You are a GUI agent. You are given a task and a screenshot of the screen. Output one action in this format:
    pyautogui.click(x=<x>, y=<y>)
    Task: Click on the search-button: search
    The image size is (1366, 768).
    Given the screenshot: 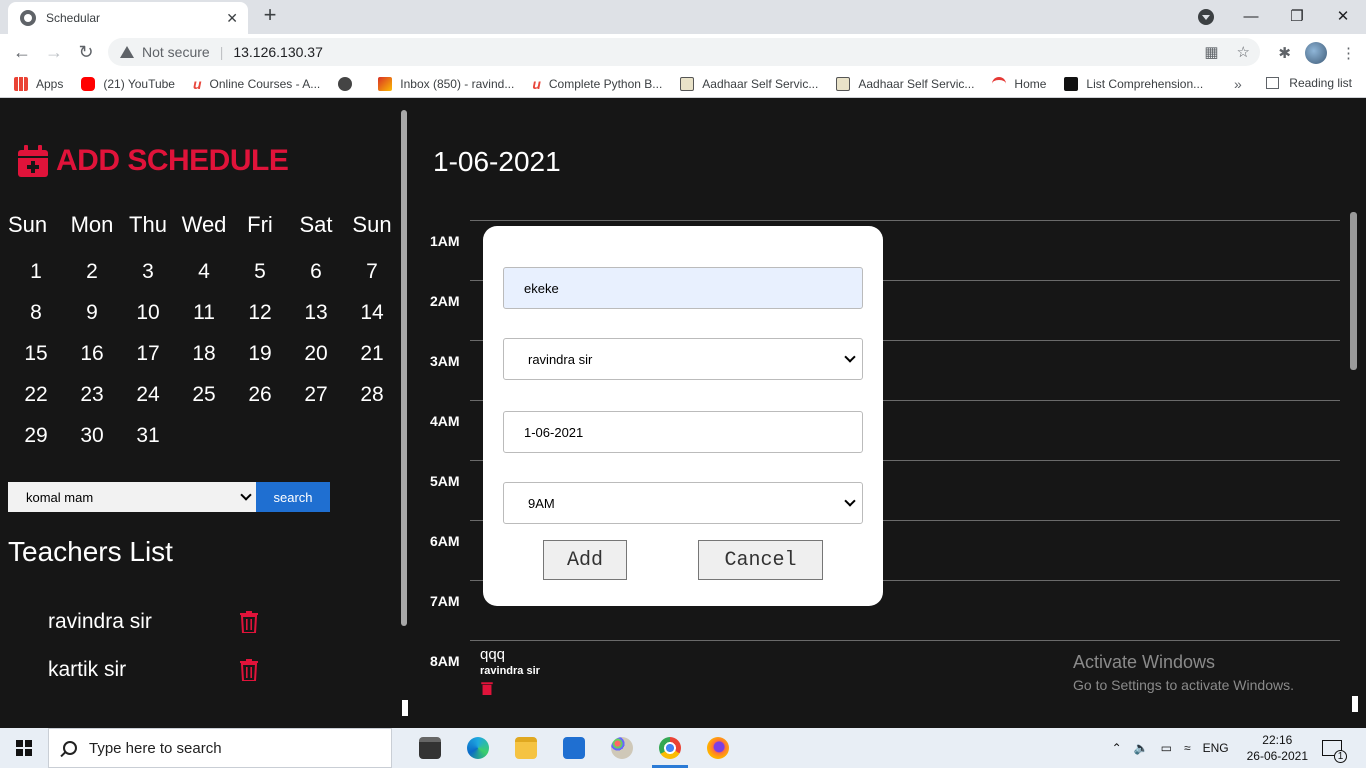 What is the action you would take?
    pyautogui.click(x=293, y=497)
    